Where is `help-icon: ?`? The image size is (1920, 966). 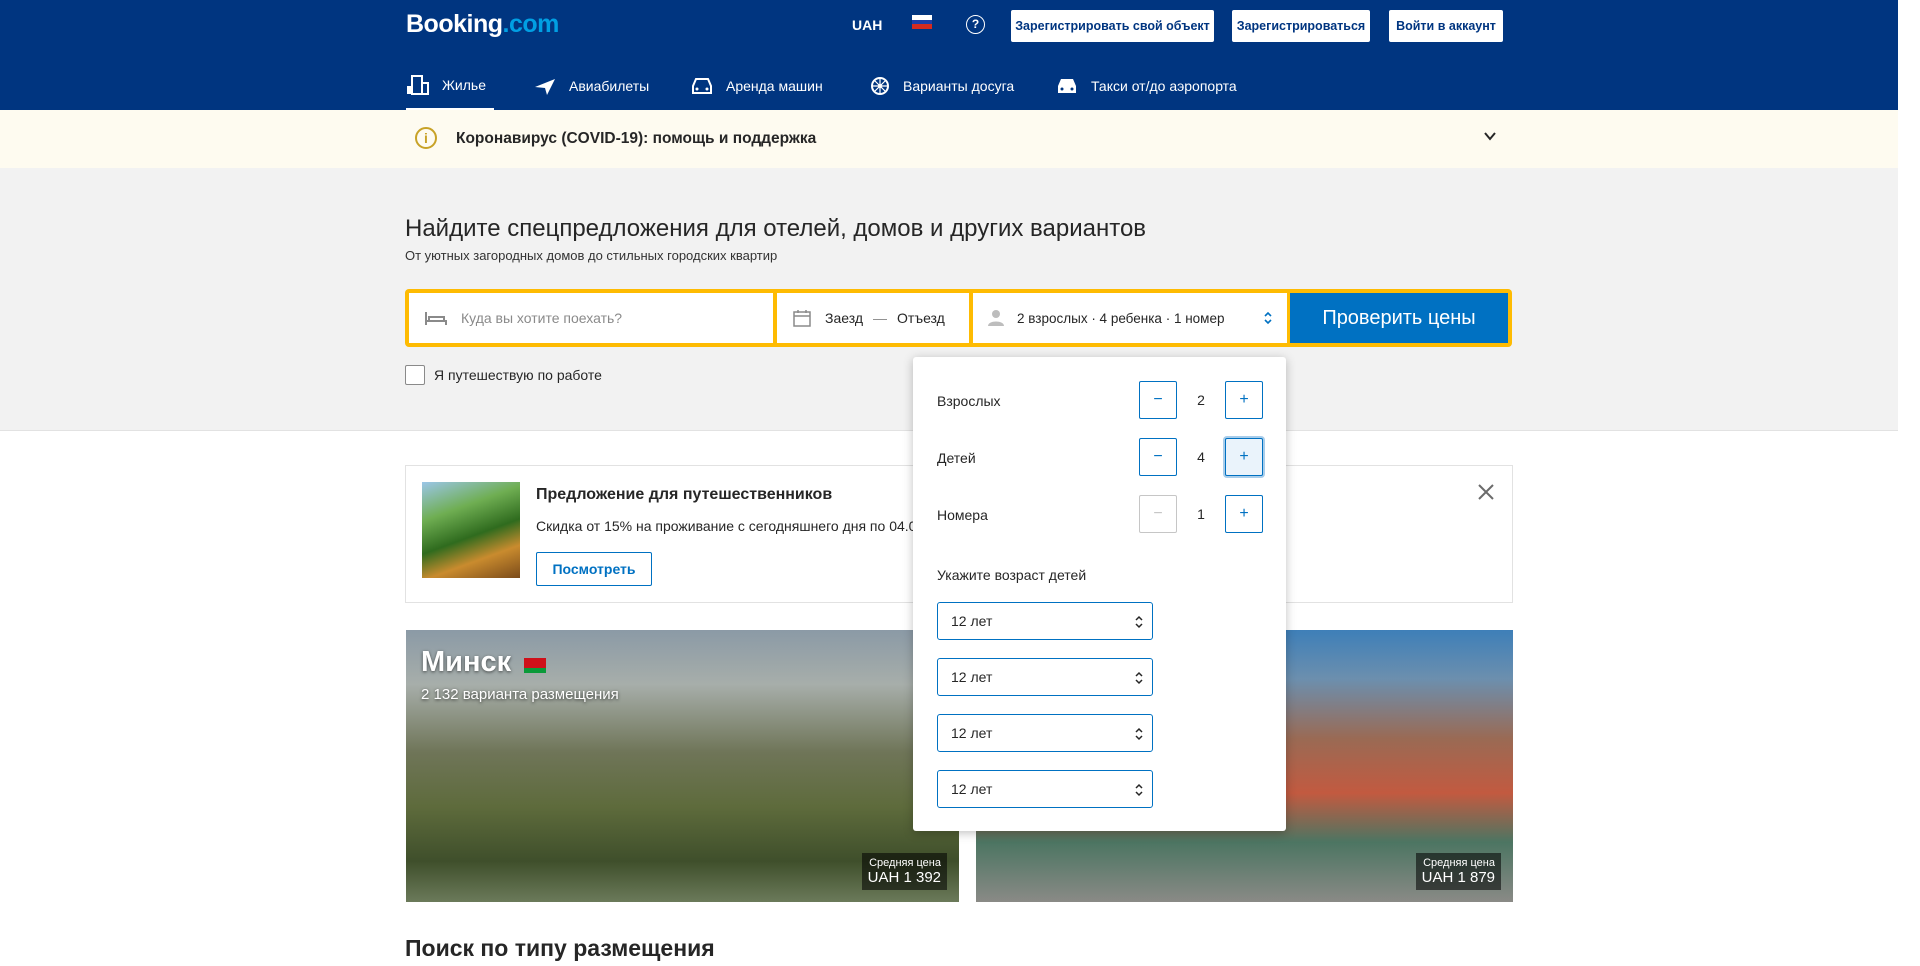
help-icon: ? is located at coordinates (975, 24).